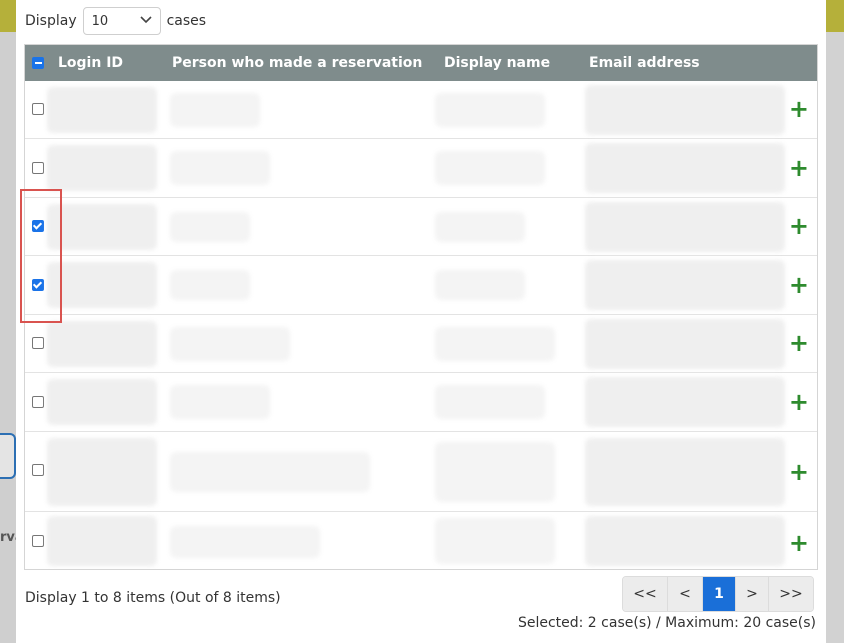  Describe the element at coordinates (835, 321) in the screenshot. I see `backdrop-right` at that location.